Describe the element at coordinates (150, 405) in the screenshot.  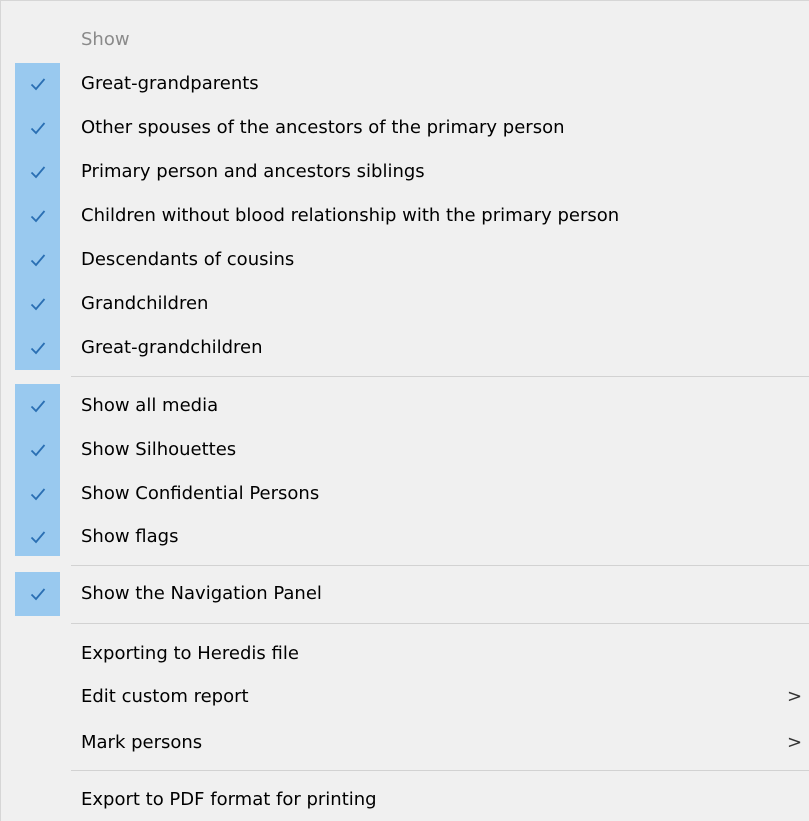
I see `menu-item-label: Show all media` at that location.